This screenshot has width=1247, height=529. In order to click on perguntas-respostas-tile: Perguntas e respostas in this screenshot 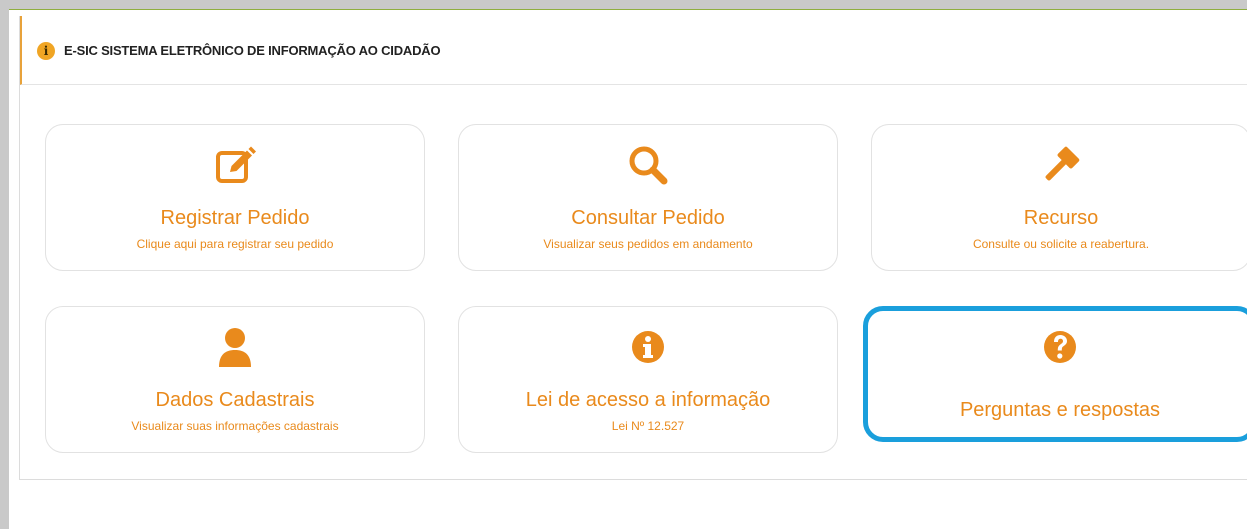, I will do `click(1055, 374)`.